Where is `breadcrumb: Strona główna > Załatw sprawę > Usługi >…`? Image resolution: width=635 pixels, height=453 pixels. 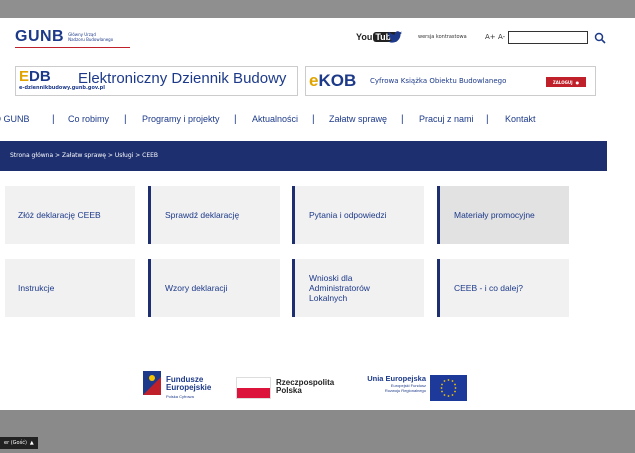
breadcrumb: Strona główna > Załatw sprawę > Usługi >… is located at coordinates (84, 155).